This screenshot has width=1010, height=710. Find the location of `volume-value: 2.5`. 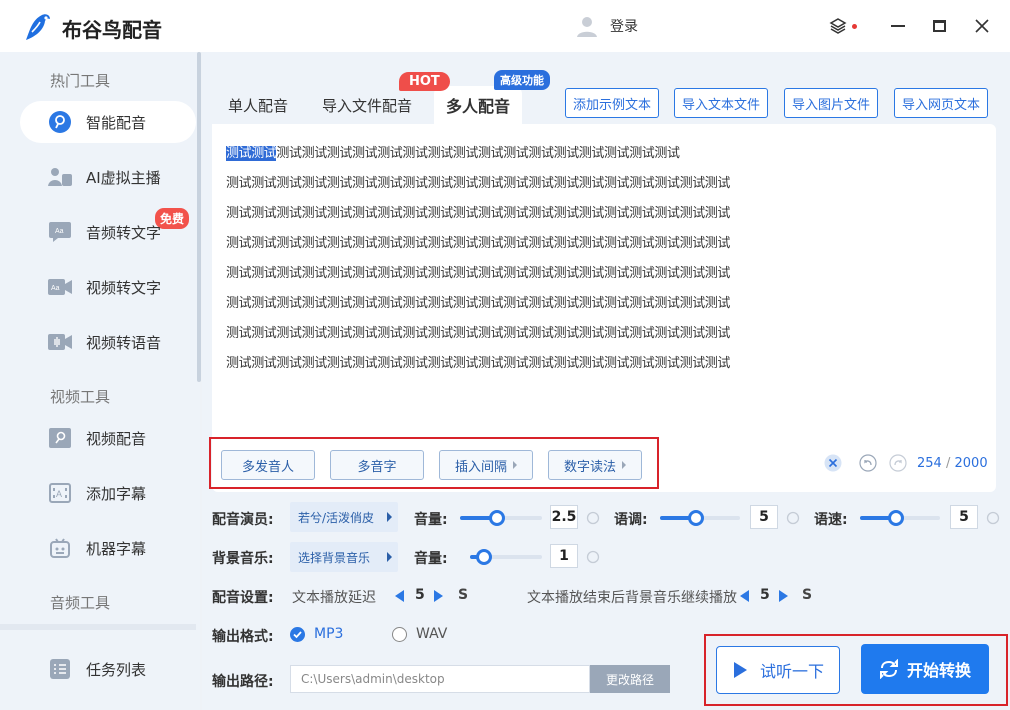

volume-value: 2.5 is located at coordinates (564, 517).